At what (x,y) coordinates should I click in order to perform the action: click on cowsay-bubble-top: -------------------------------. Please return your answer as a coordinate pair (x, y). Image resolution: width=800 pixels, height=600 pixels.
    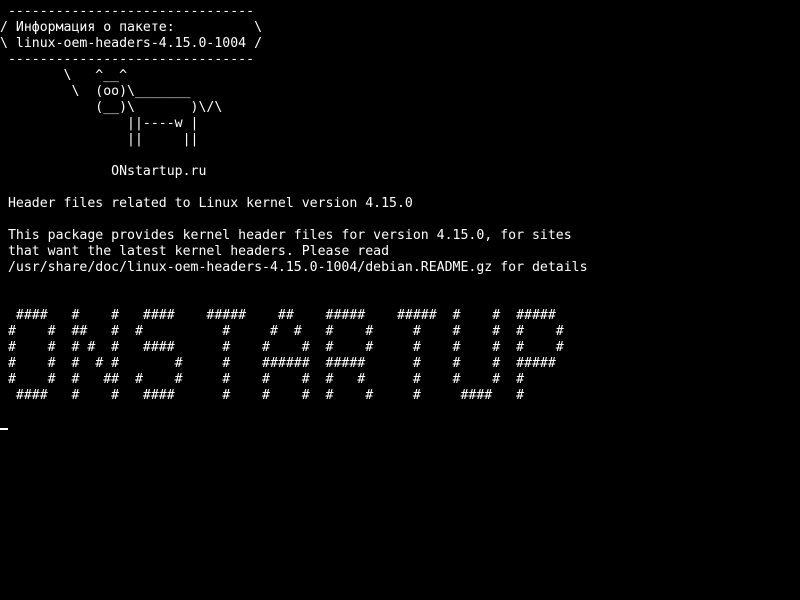
    Looking at the image, I should click on (127, 11).